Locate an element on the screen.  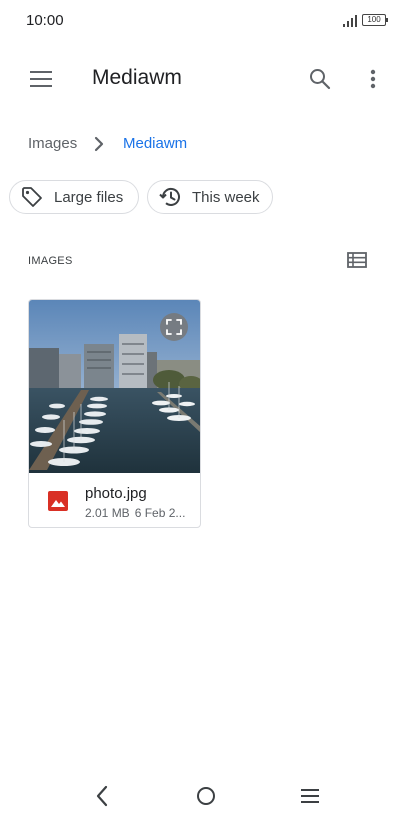
nav-home-button is located at coordinates (206, 796).